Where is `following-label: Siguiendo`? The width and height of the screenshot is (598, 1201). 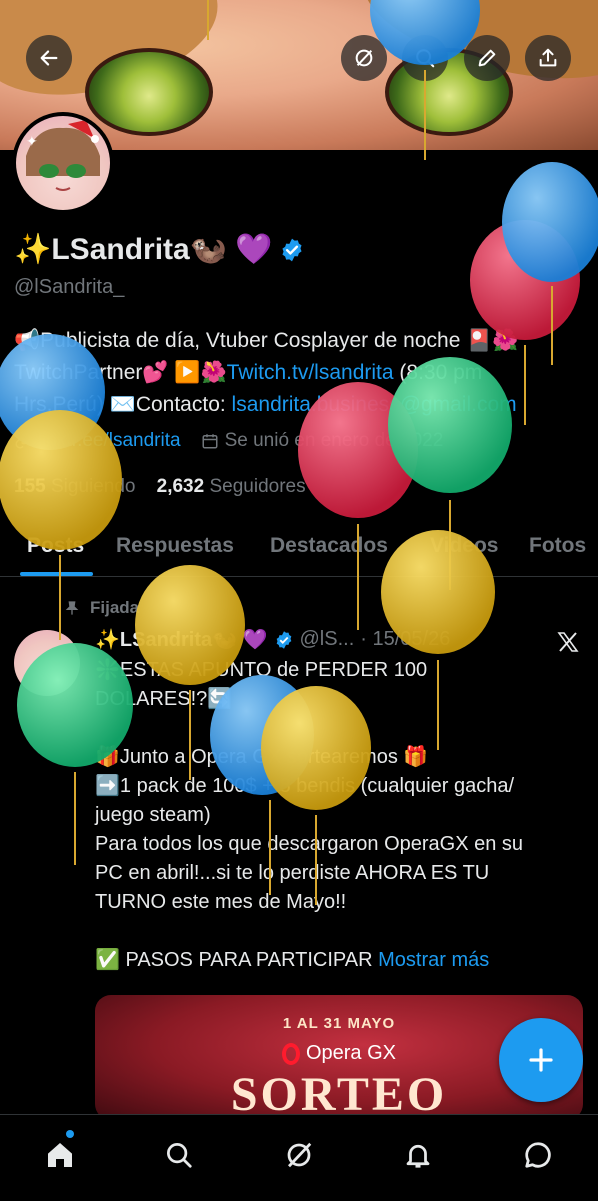
following-label: Siguiendo is located at coordinates (93, 486).